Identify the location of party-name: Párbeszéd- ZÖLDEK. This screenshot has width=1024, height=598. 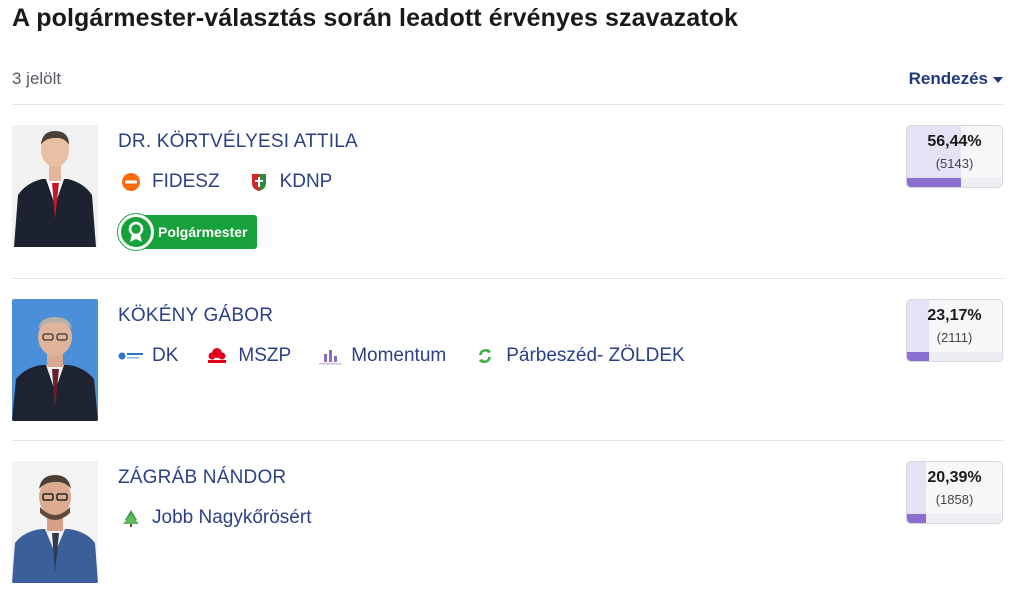
(595, 355).